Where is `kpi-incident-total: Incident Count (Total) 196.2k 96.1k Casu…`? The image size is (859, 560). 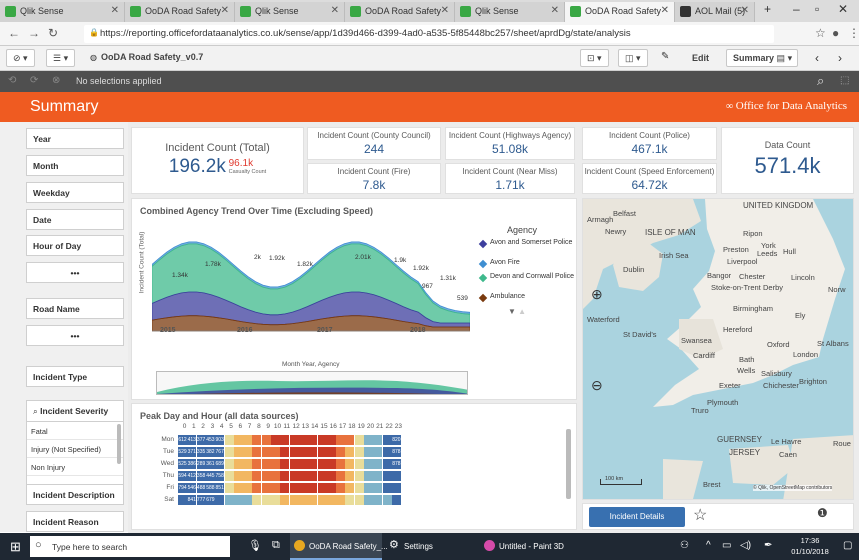 kpi-incident-total: Incident Count (Total) 196.2k 96.1k Casu… is located at coordinates (217, 160).